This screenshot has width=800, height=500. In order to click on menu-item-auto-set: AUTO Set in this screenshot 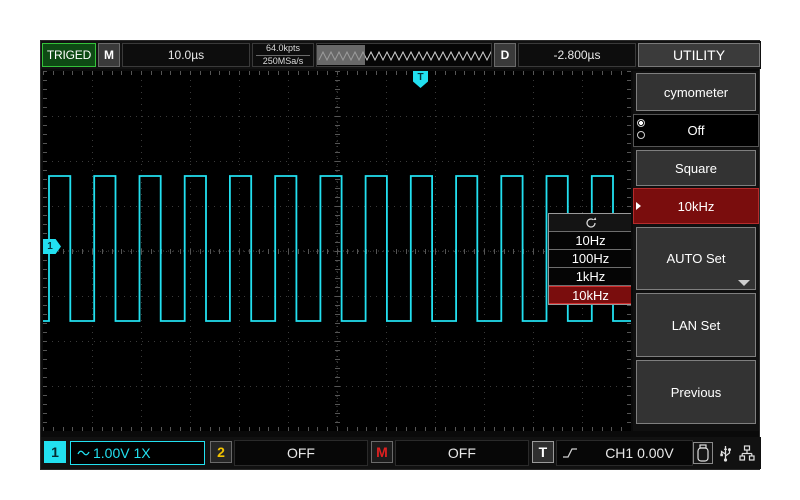, I will do `click(696, 258)`.